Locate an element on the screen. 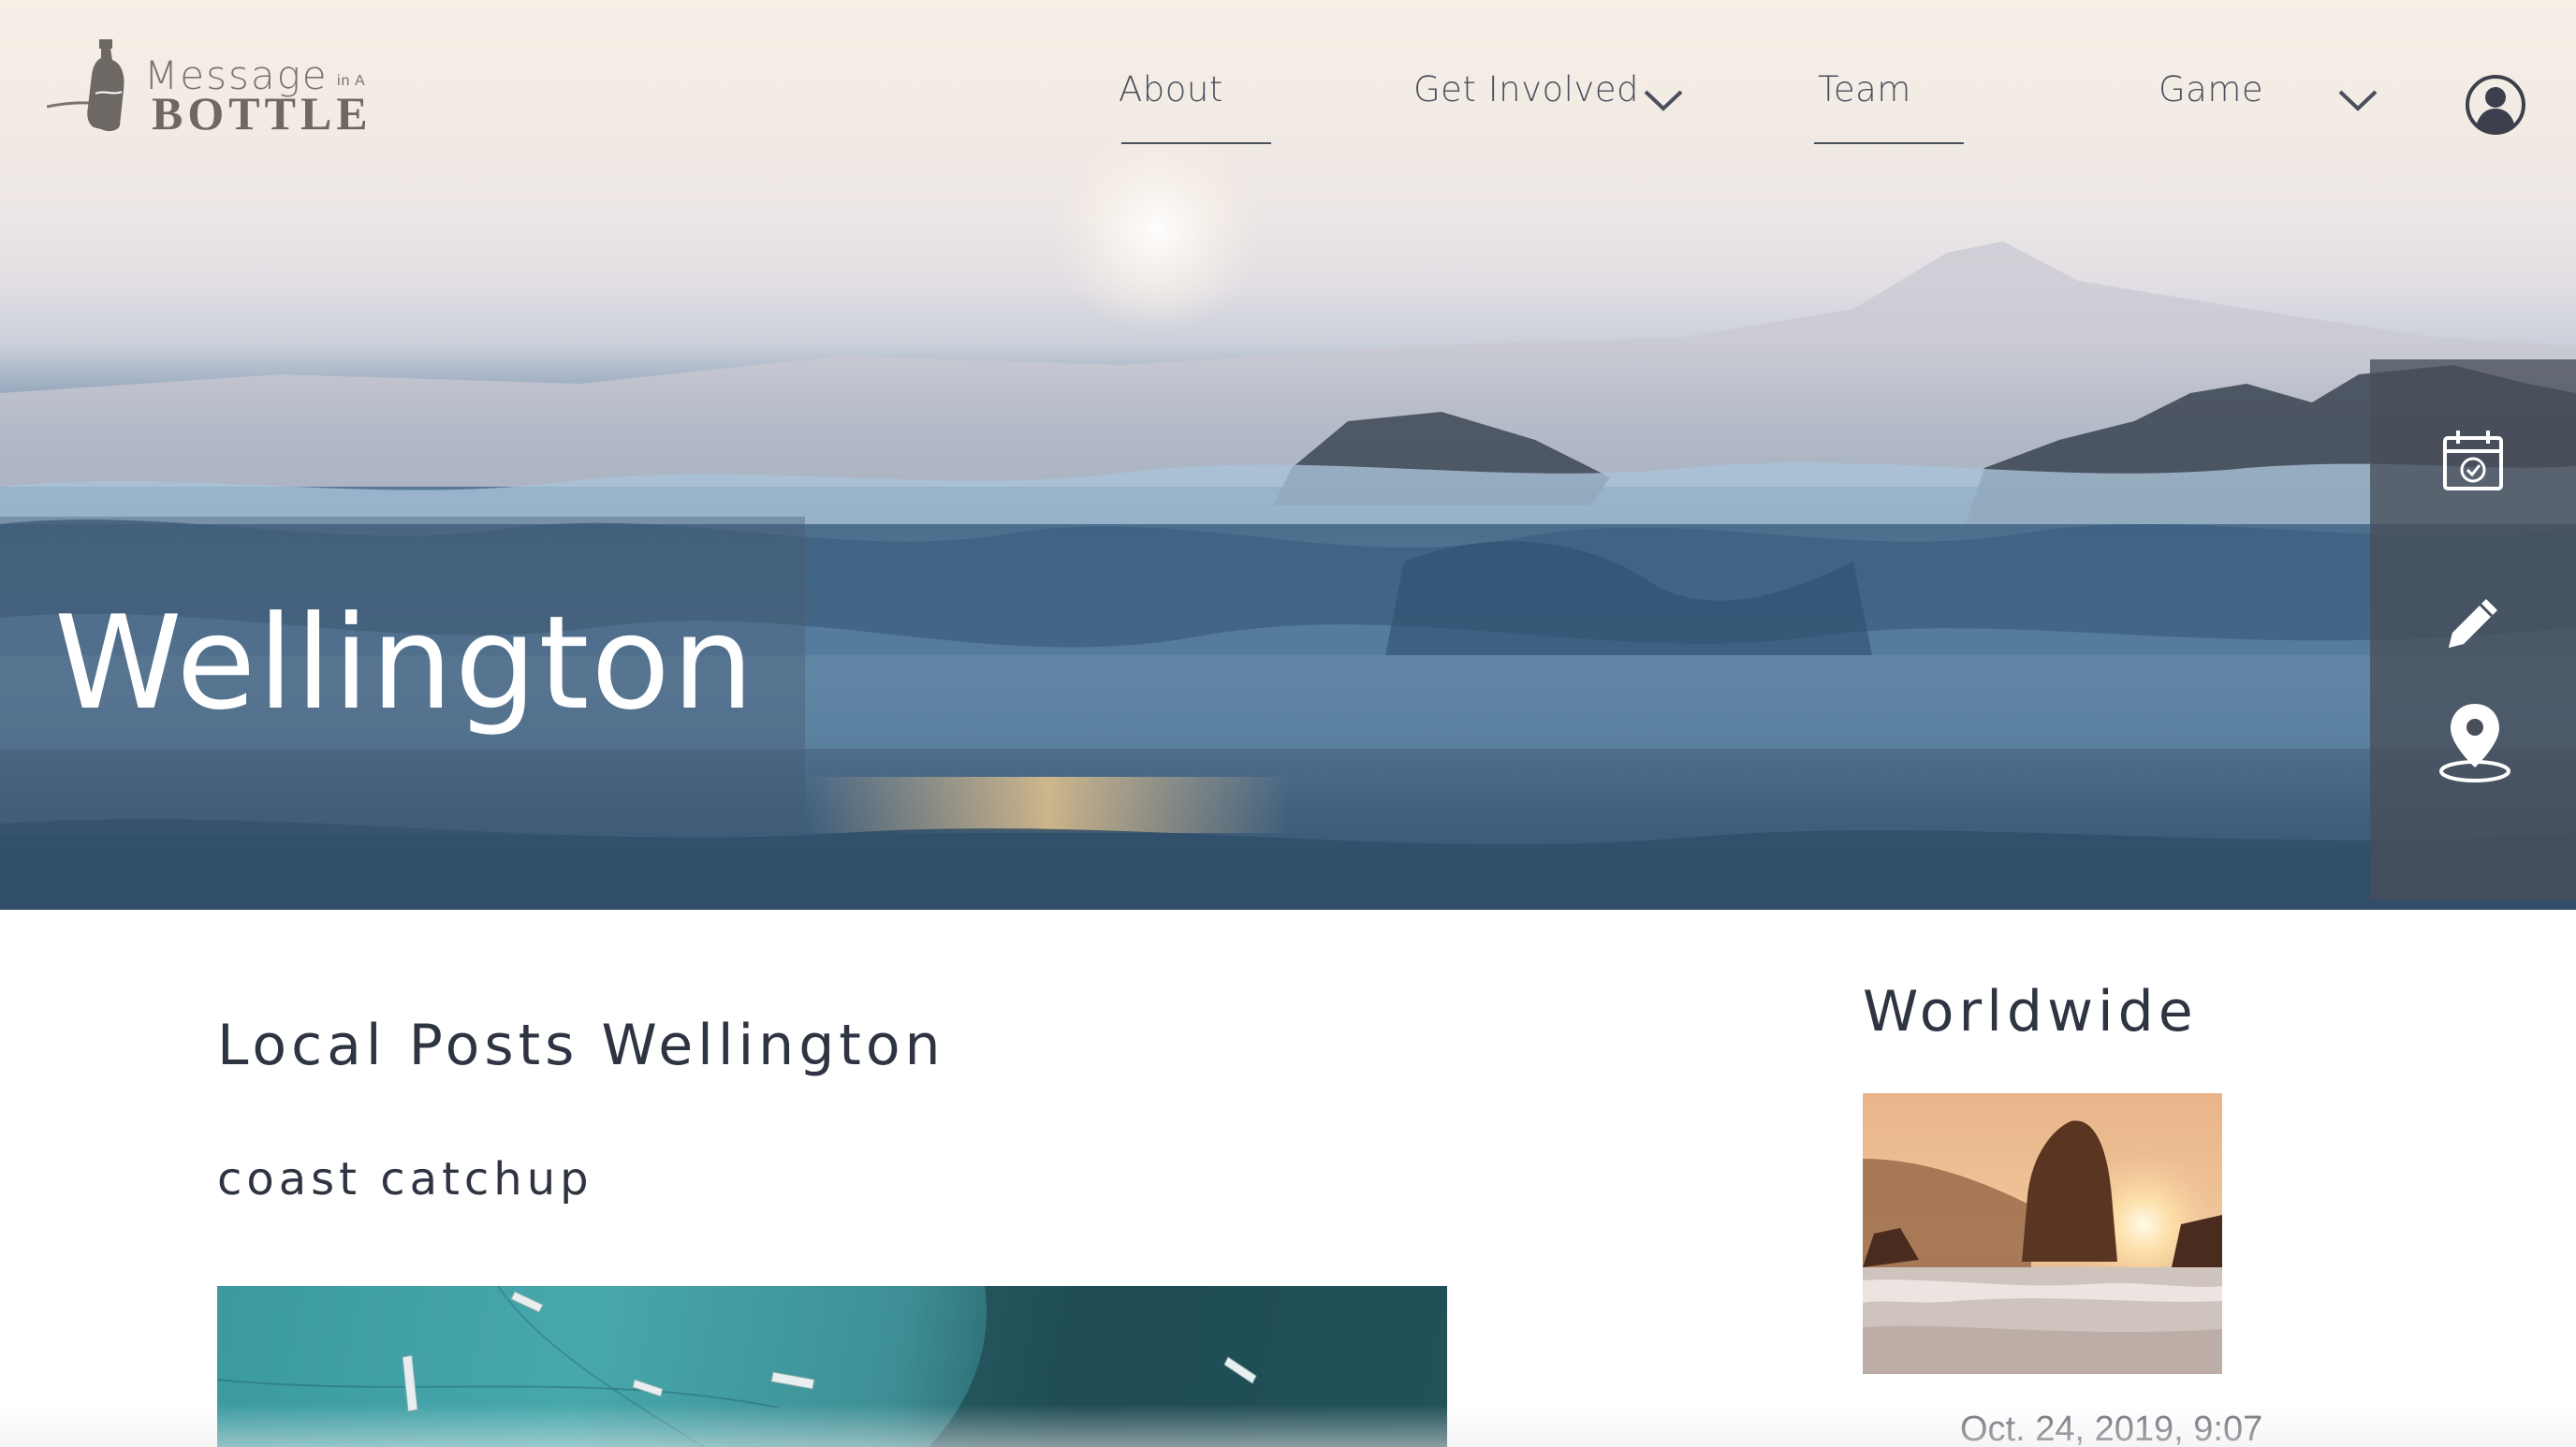 This screenshot has width=2576, height=1447. worldwide-post-image is located at coordinates (2042, 1233).